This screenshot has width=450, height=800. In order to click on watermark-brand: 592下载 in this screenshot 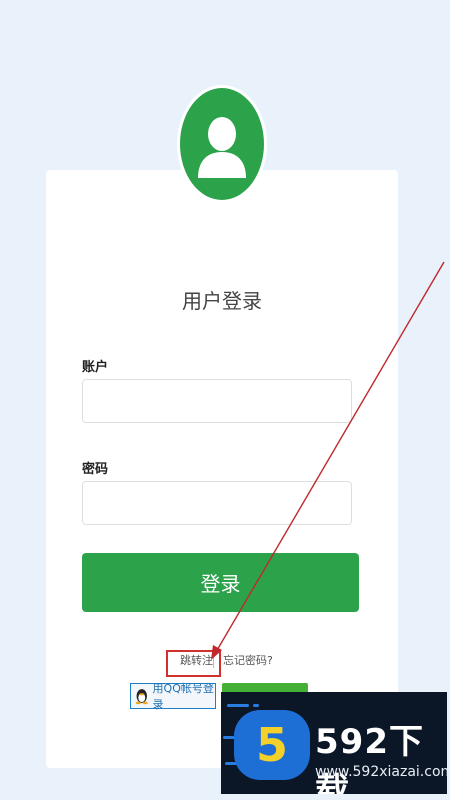, I will do `click(369, 758)`.